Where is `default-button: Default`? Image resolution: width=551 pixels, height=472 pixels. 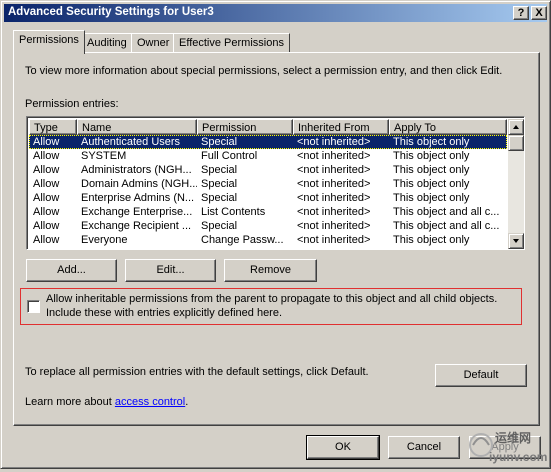
default-button: Default is located at coordinates (481, 375).